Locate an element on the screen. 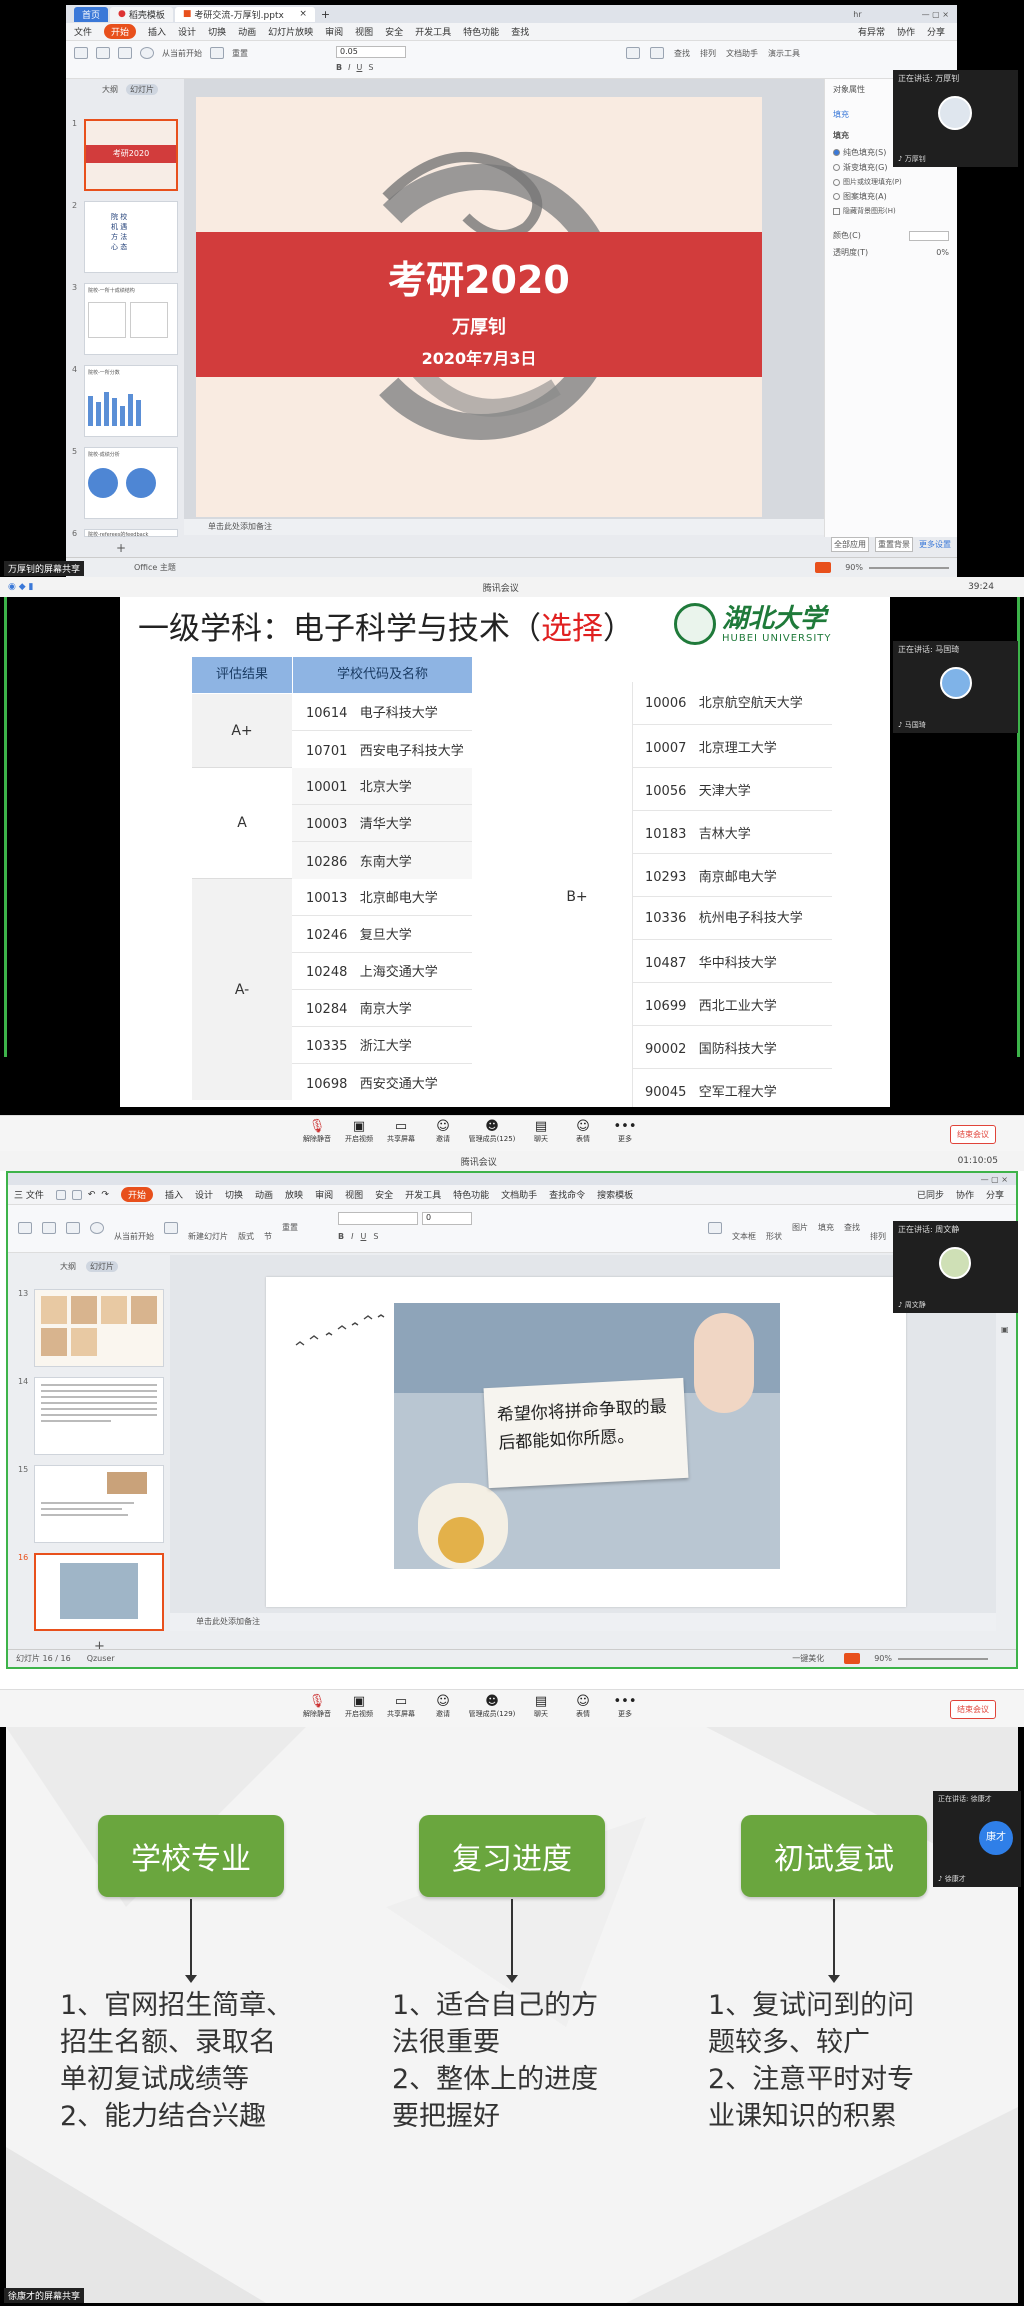  menu-share: 分享 is located at coordinates (995, 1194).